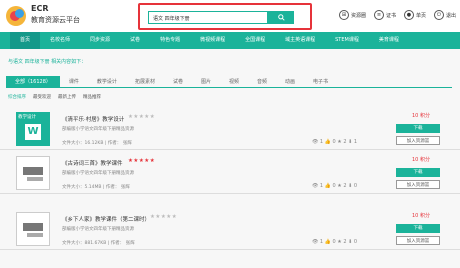 The width and height of the screenshot is (460, 268). Describe the element at coordinates (438, 15) in the screenshot. I see `logout-icon: ⏻` at that location.